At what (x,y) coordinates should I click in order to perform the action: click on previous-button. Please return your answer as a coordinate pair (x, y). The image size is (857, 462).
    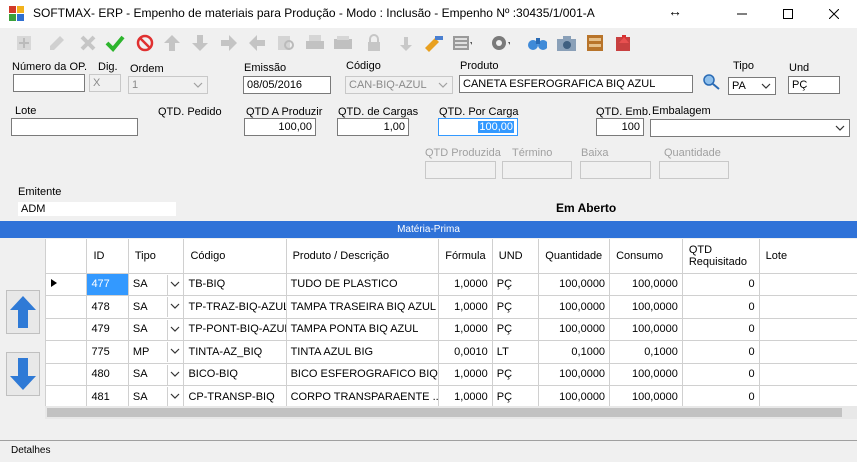
    Looking at the image, I should click on (257, 43).